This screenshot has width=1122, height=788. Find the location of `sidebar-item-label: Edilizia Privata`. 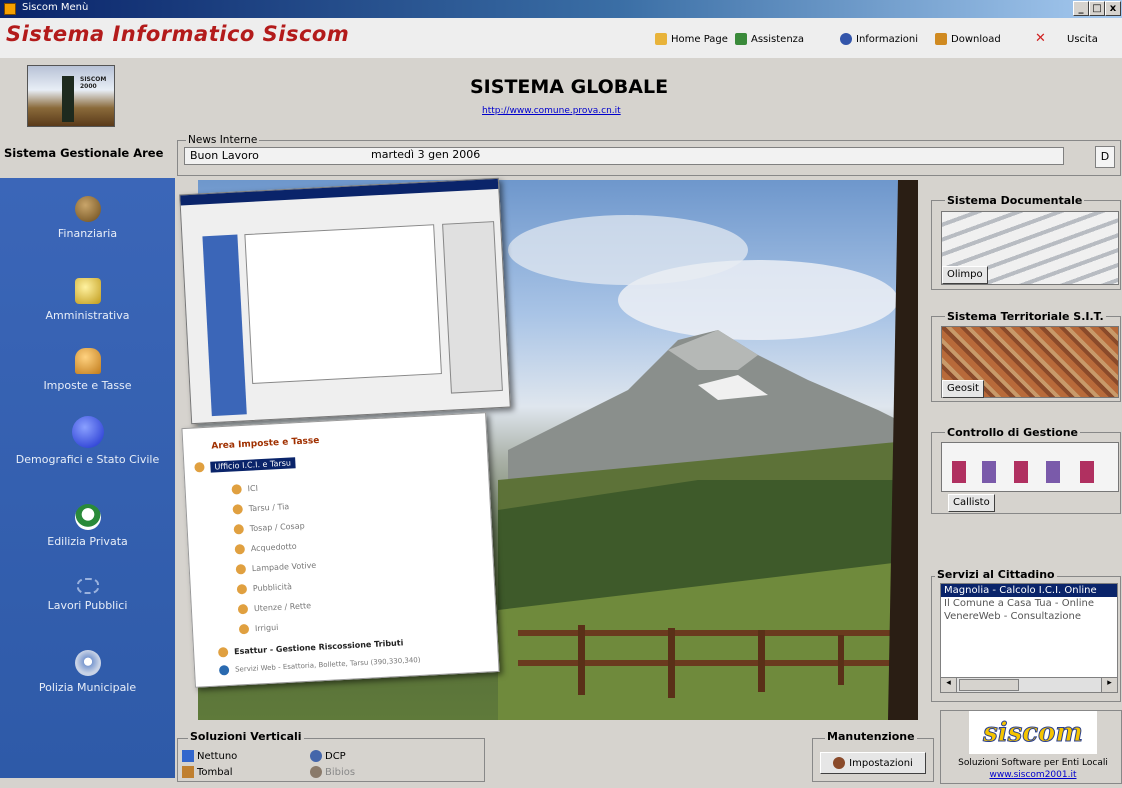

sidebar-item-label: Edilizia Privata is located at coordinates (87, 541).